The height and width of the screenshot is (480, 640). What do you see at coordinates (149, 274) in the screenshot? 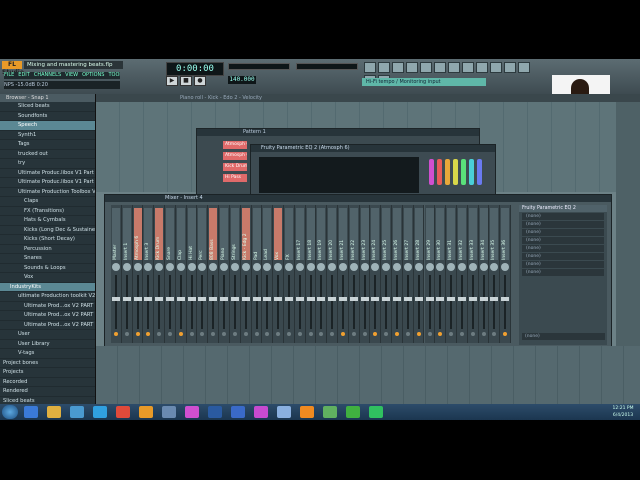
I see `mixer-strip: Insert 3` at bounding box center [149, 274].